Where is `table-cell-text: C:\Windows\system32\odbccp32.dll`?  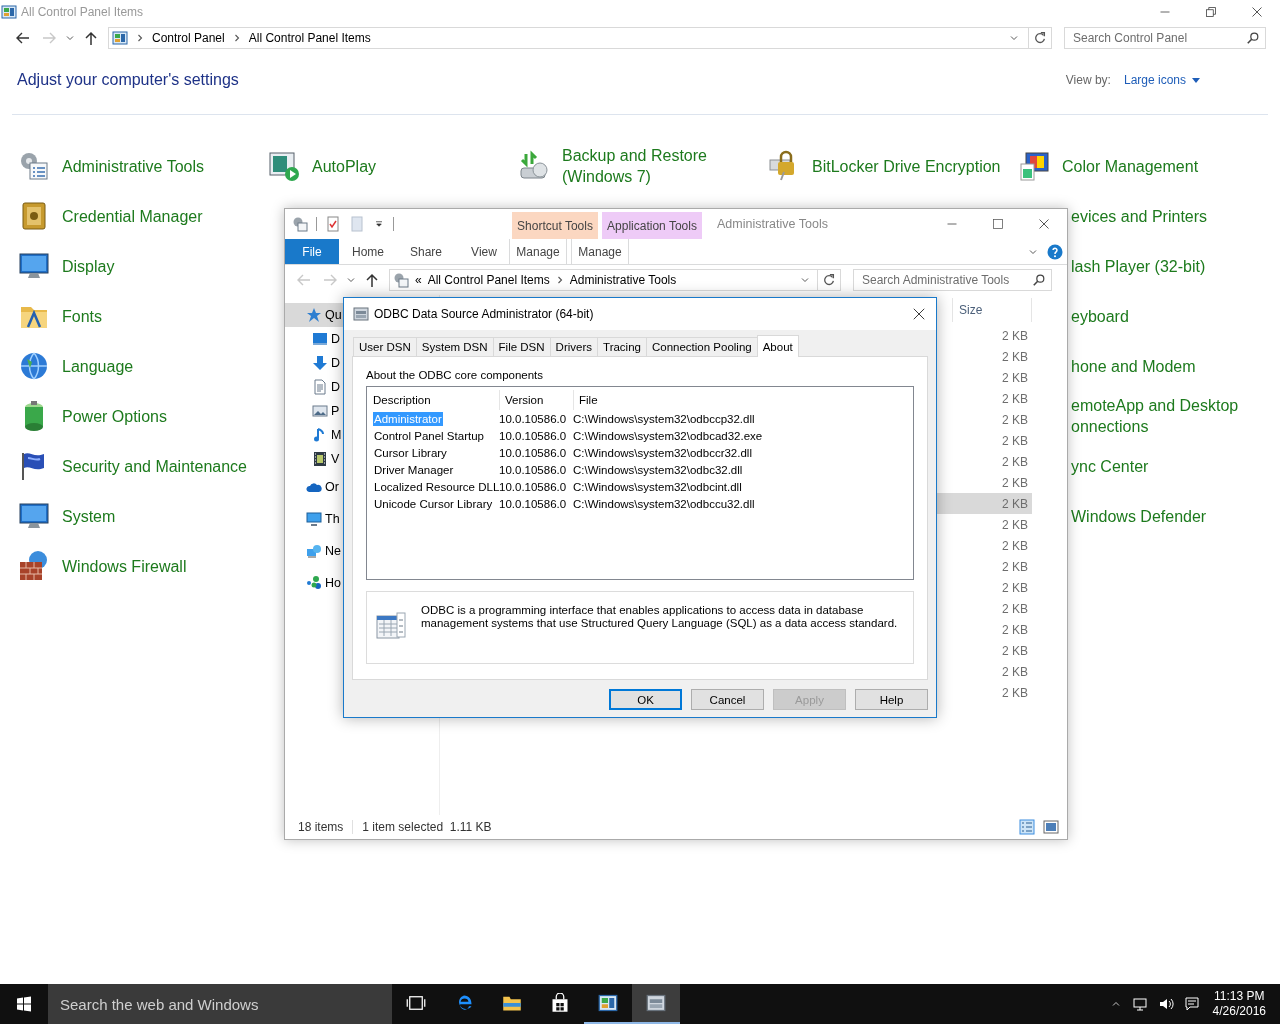 table-cell-text: C:\Windows\system32\odbccp32.dll is located at coordinates (664, 418).